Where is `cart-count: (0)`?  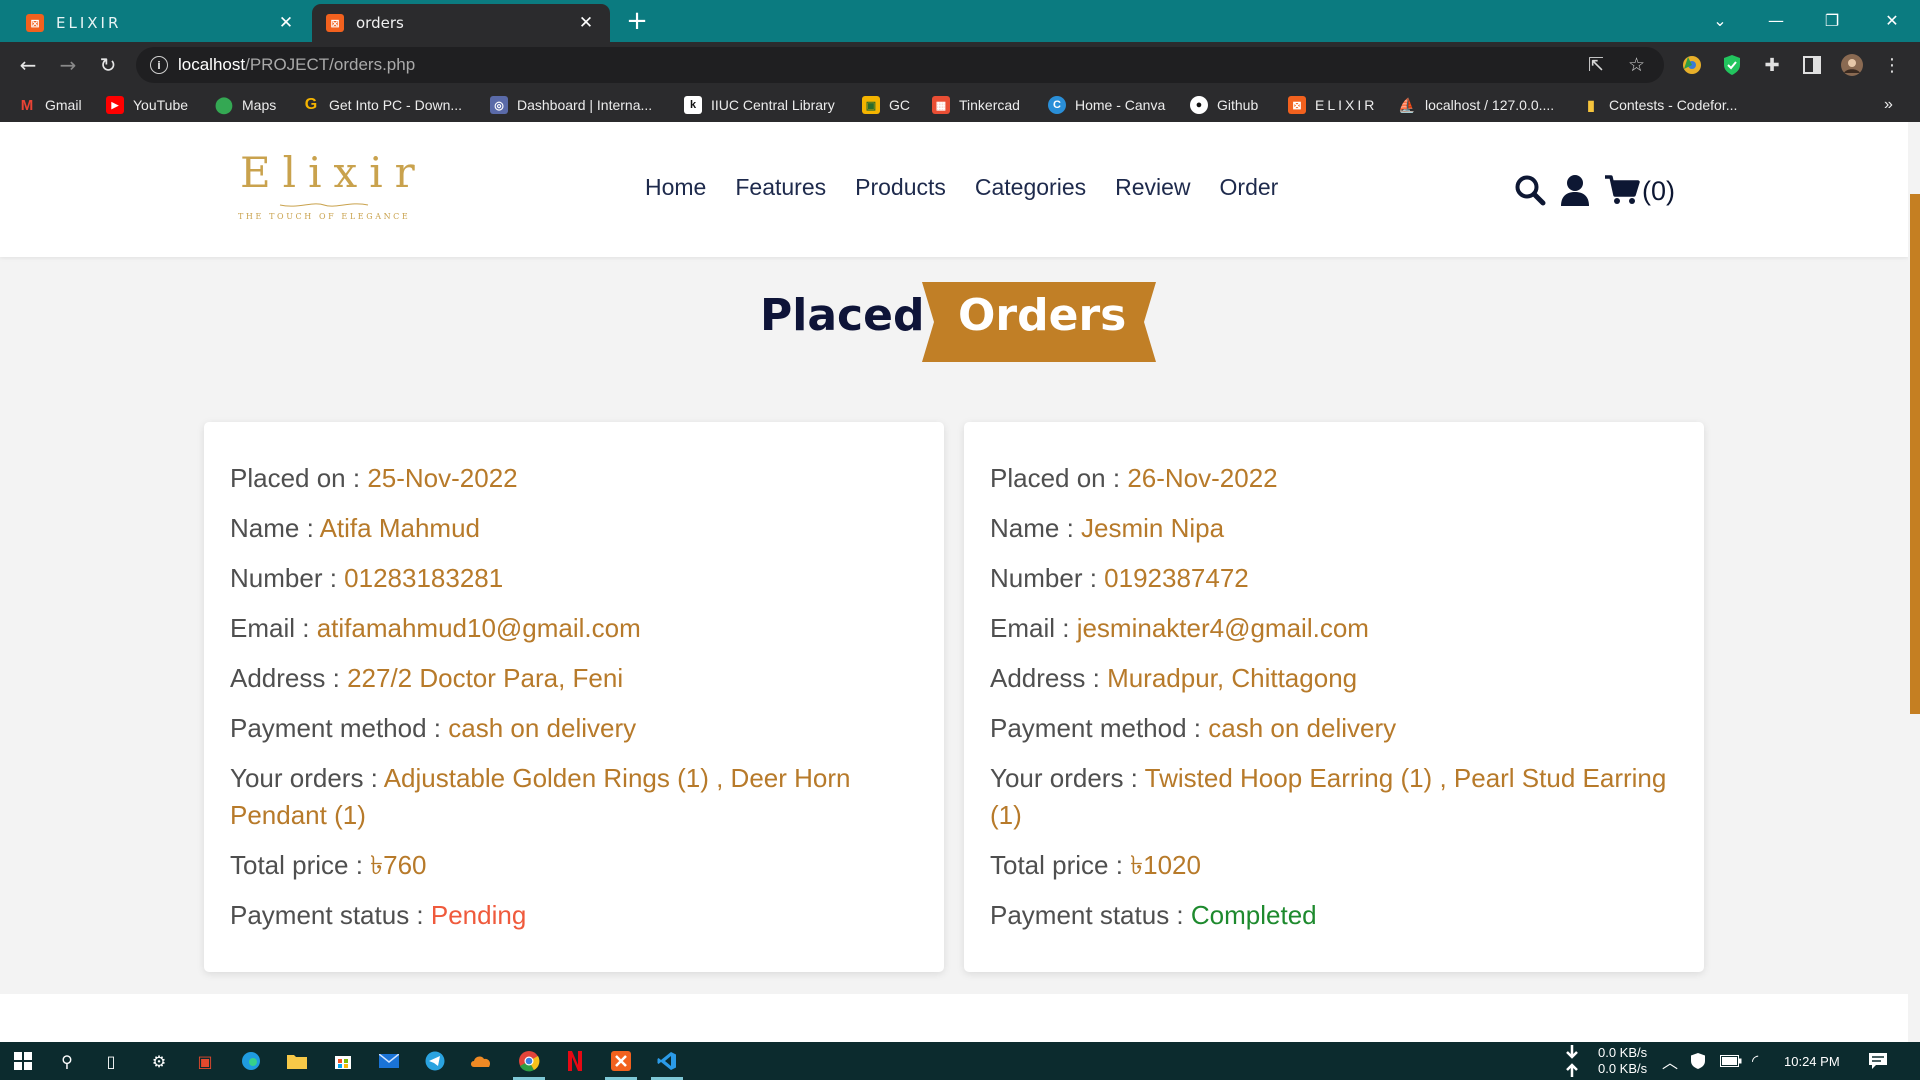 cart-count: (0) is located at coordinates (1658, 191).